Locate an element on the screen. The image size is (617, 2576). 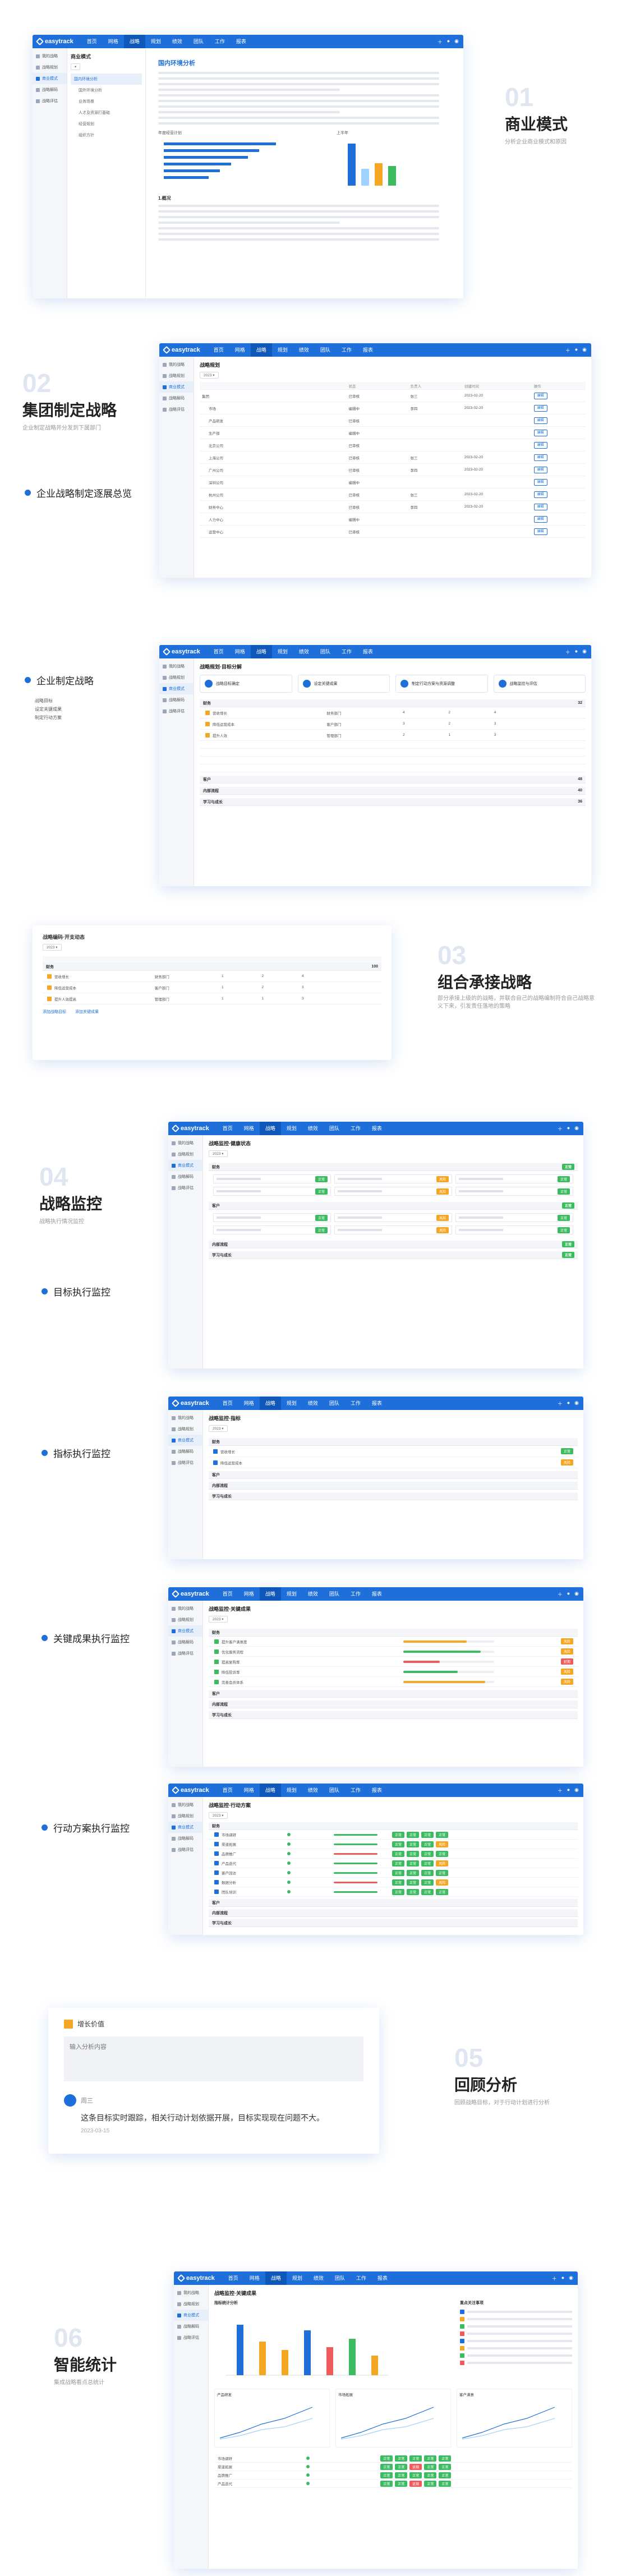
goal-group: 学习与成长 36 is located at coordinates (393, 802).